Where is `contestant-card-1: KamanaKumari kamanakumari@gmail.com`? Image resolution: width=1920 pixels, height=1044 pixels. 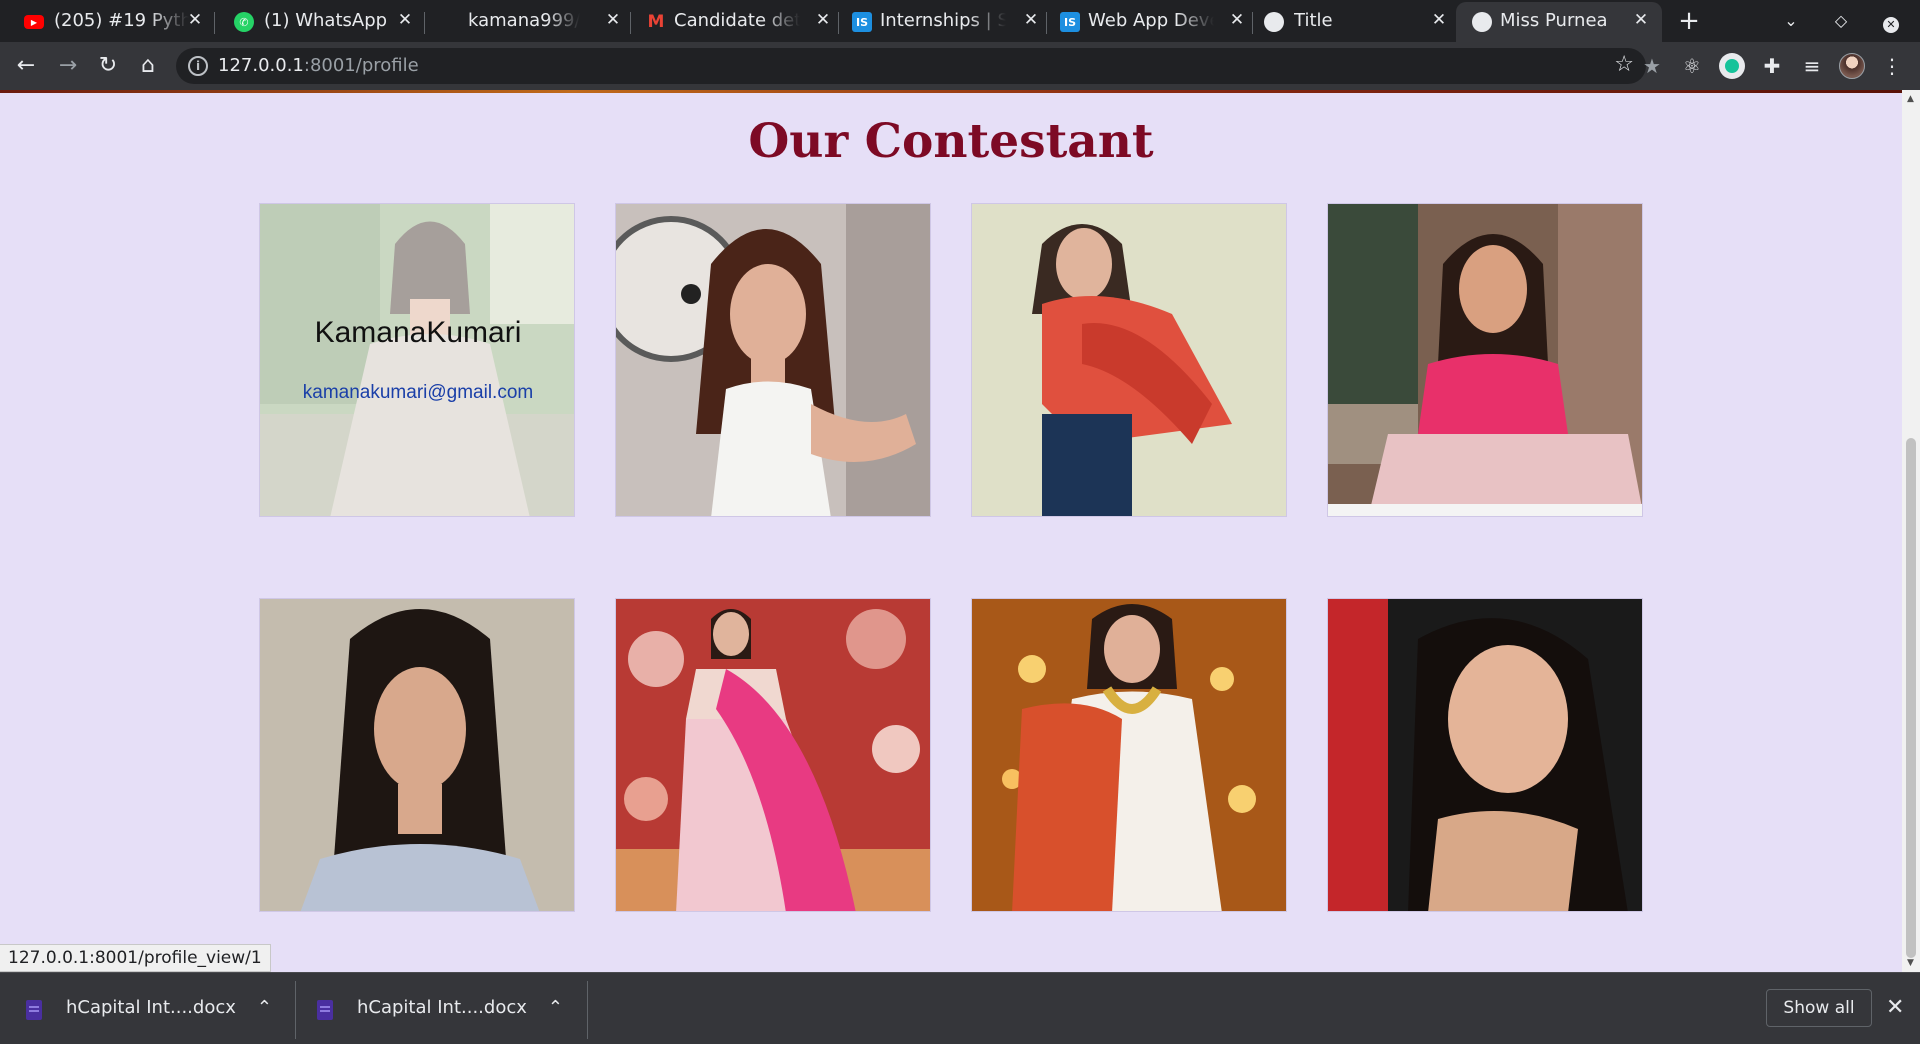
contestant-card-1: KamanaKumari kamanakumari@gmail.com is located at coordinates (417, 360).